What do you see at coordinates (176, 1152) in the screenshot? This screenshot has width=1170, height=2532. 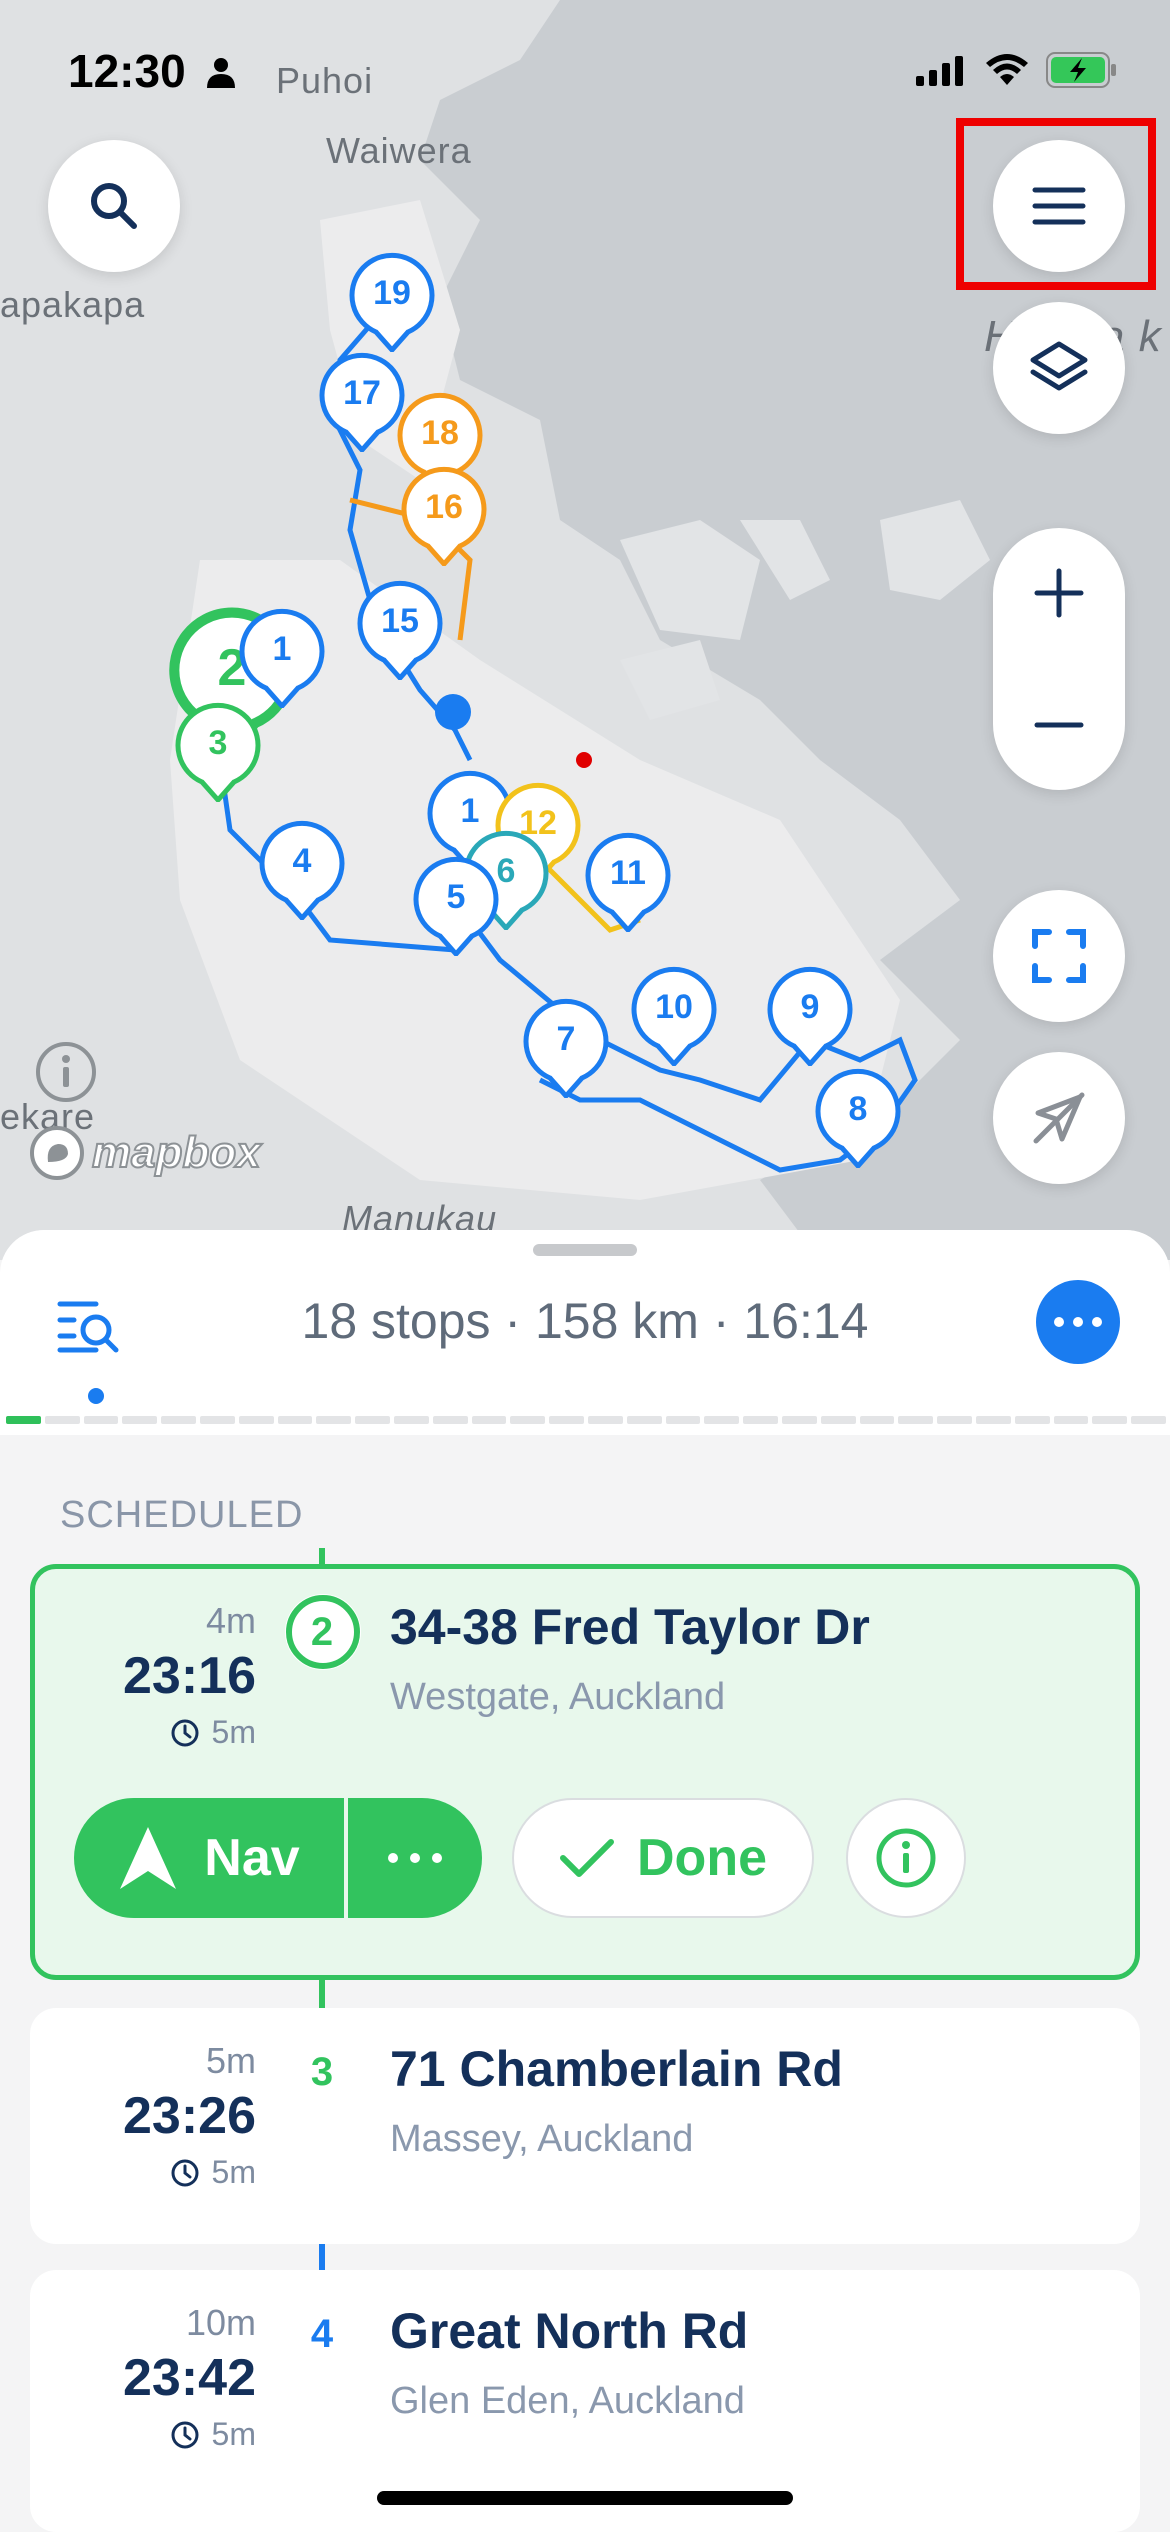 I see `mapbox-wordmark: mapbox` at bounding box center [176, 1152].